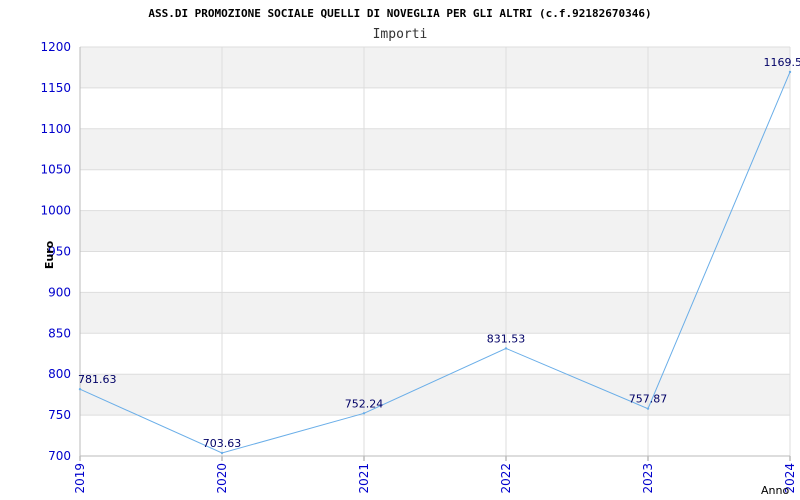 The width and height of the screenshot is (800, 500). What do you see at coordinates (97, 379) in the screenshot?
I see `data-label: 781.63` at bounding box center [97, 379].